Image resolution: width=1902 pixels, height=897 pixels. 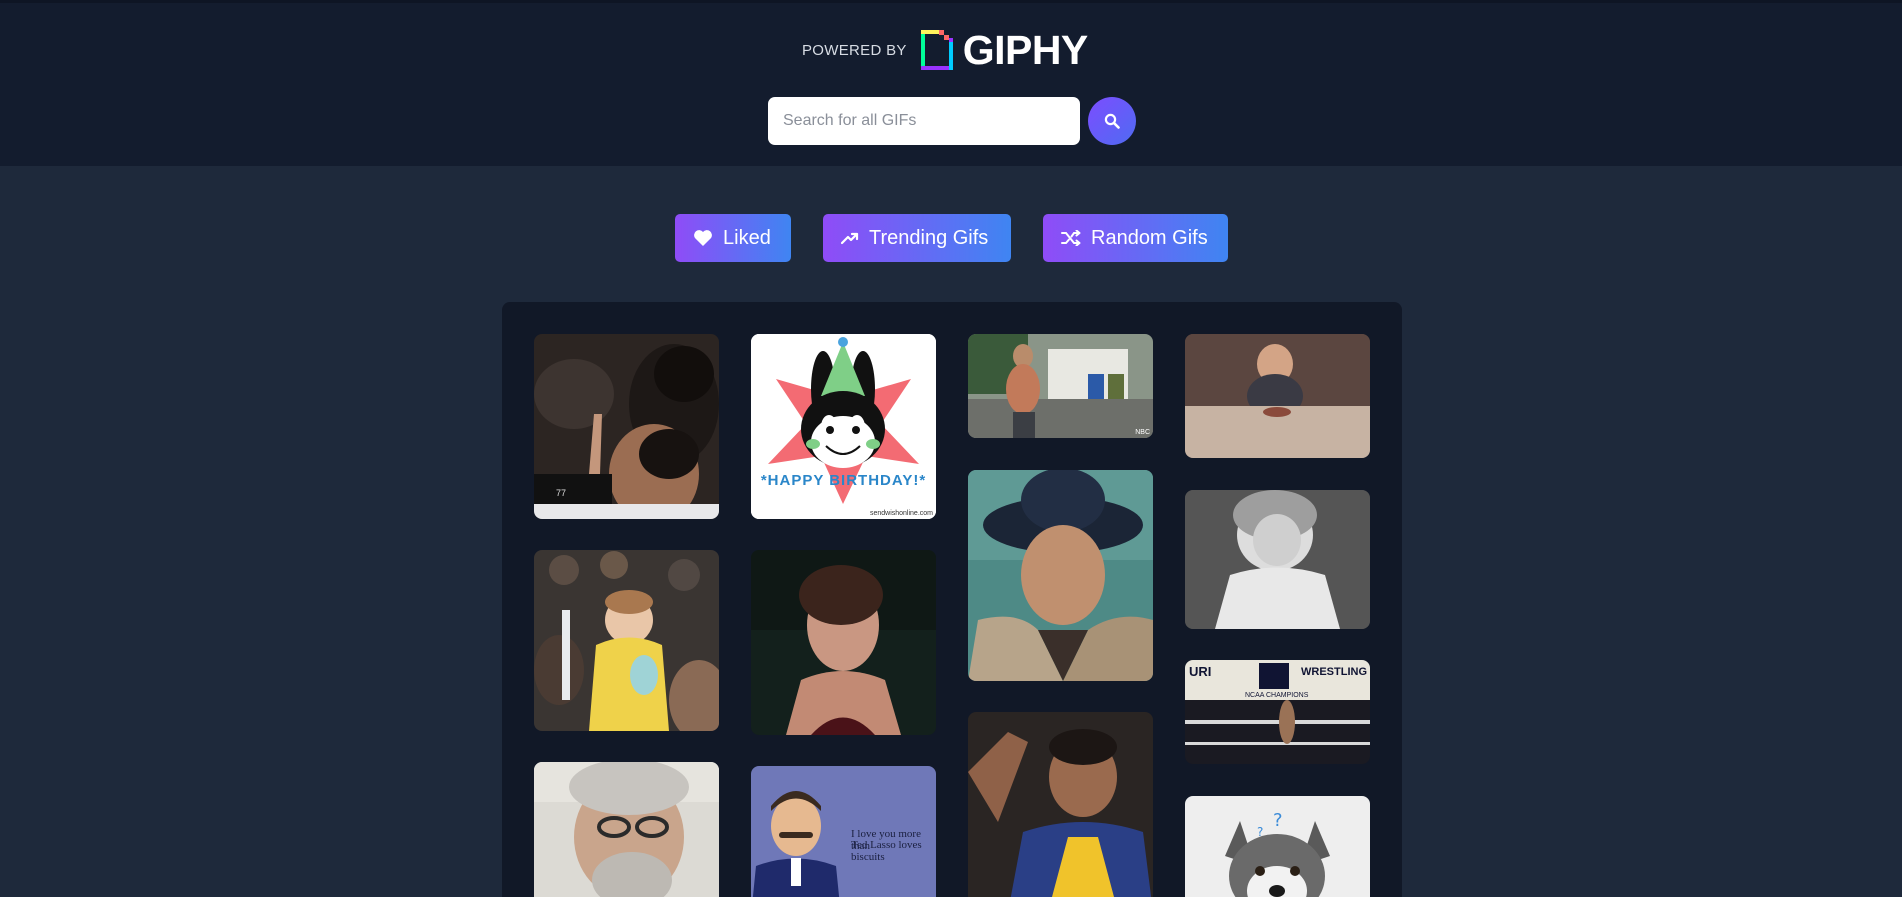 I want to click on random-gifs-label: Random Gifs, so click(x=1149, y=237).